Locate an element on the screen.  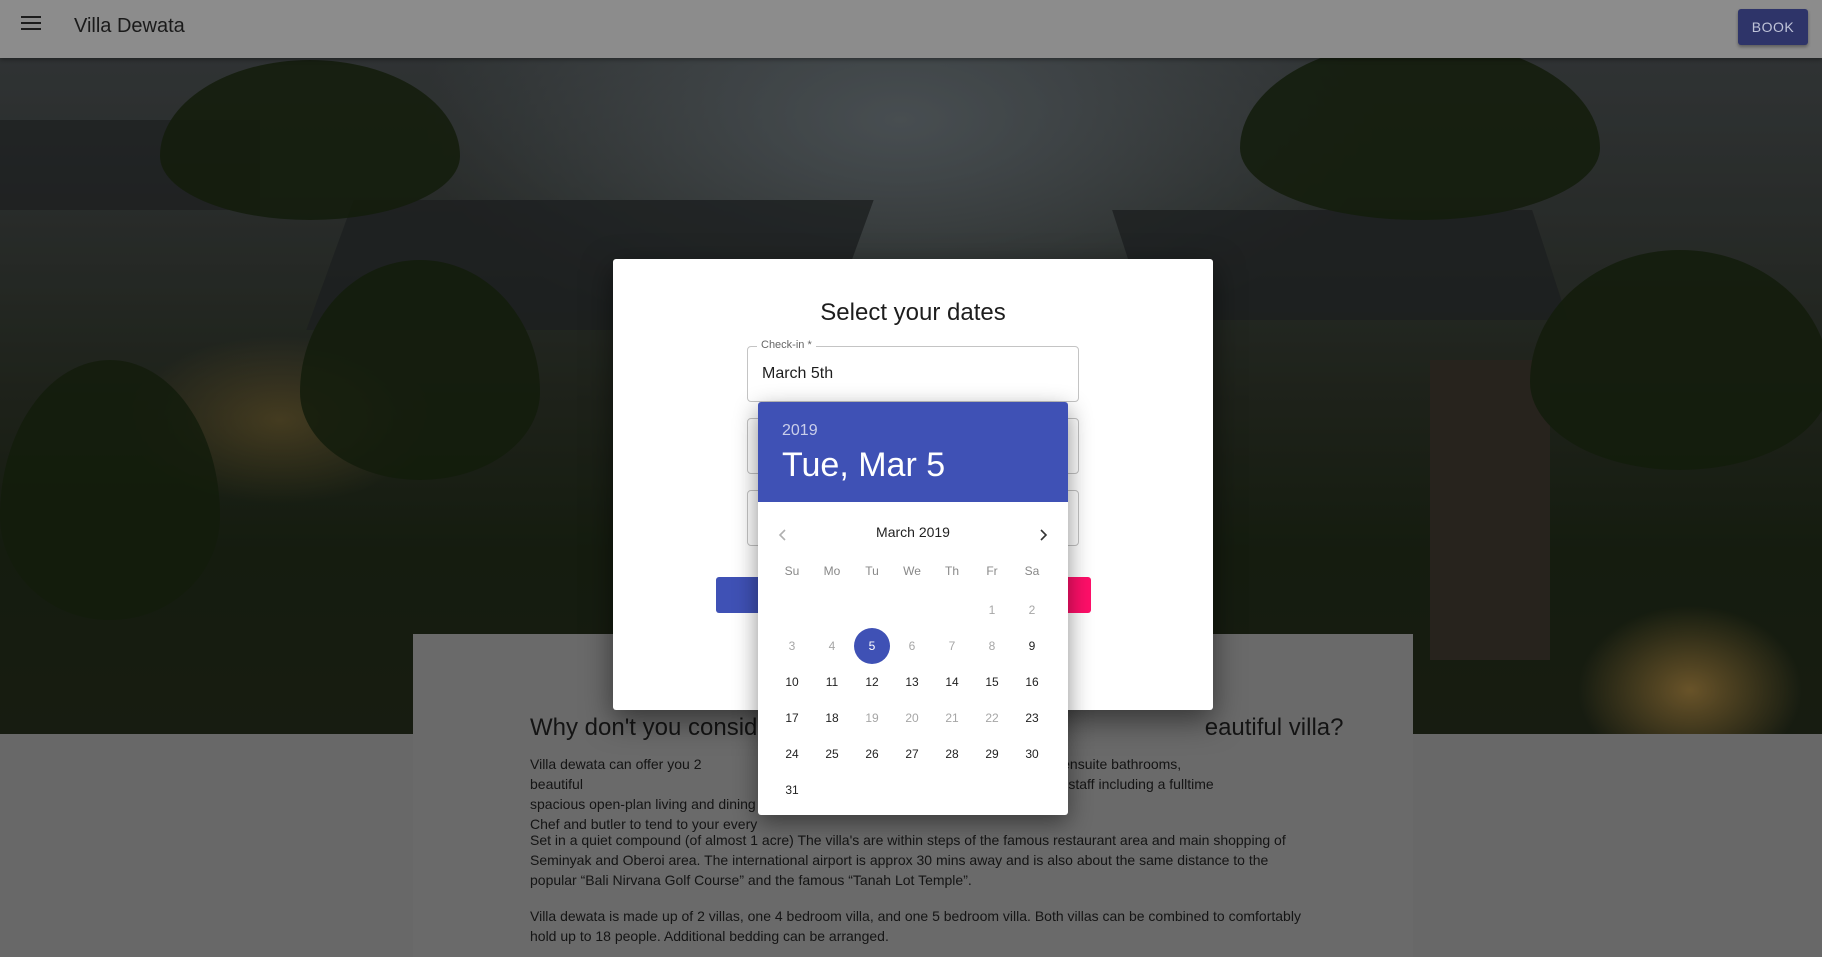
calendar-day-number: 19 is located at coordinates (872, 718).